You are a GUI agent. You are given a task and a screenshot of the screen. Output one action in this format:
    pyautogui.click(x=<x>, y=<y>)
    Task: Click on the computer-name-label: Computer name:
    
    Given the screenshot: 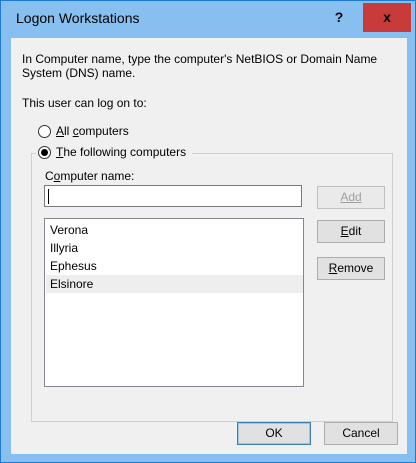 What is the action you would take?
    pyautogui.click(x=90, y=176)
    